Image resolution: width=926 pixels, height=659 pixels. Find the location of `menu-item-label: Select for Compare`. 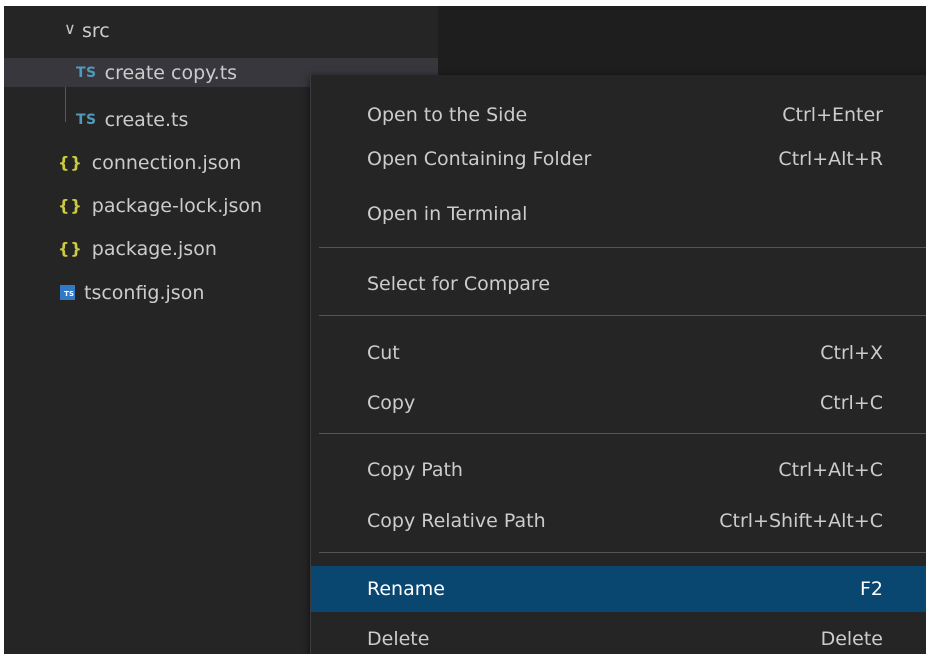

menu-item-label: Select for Compare is located at coordinates (459, 284).